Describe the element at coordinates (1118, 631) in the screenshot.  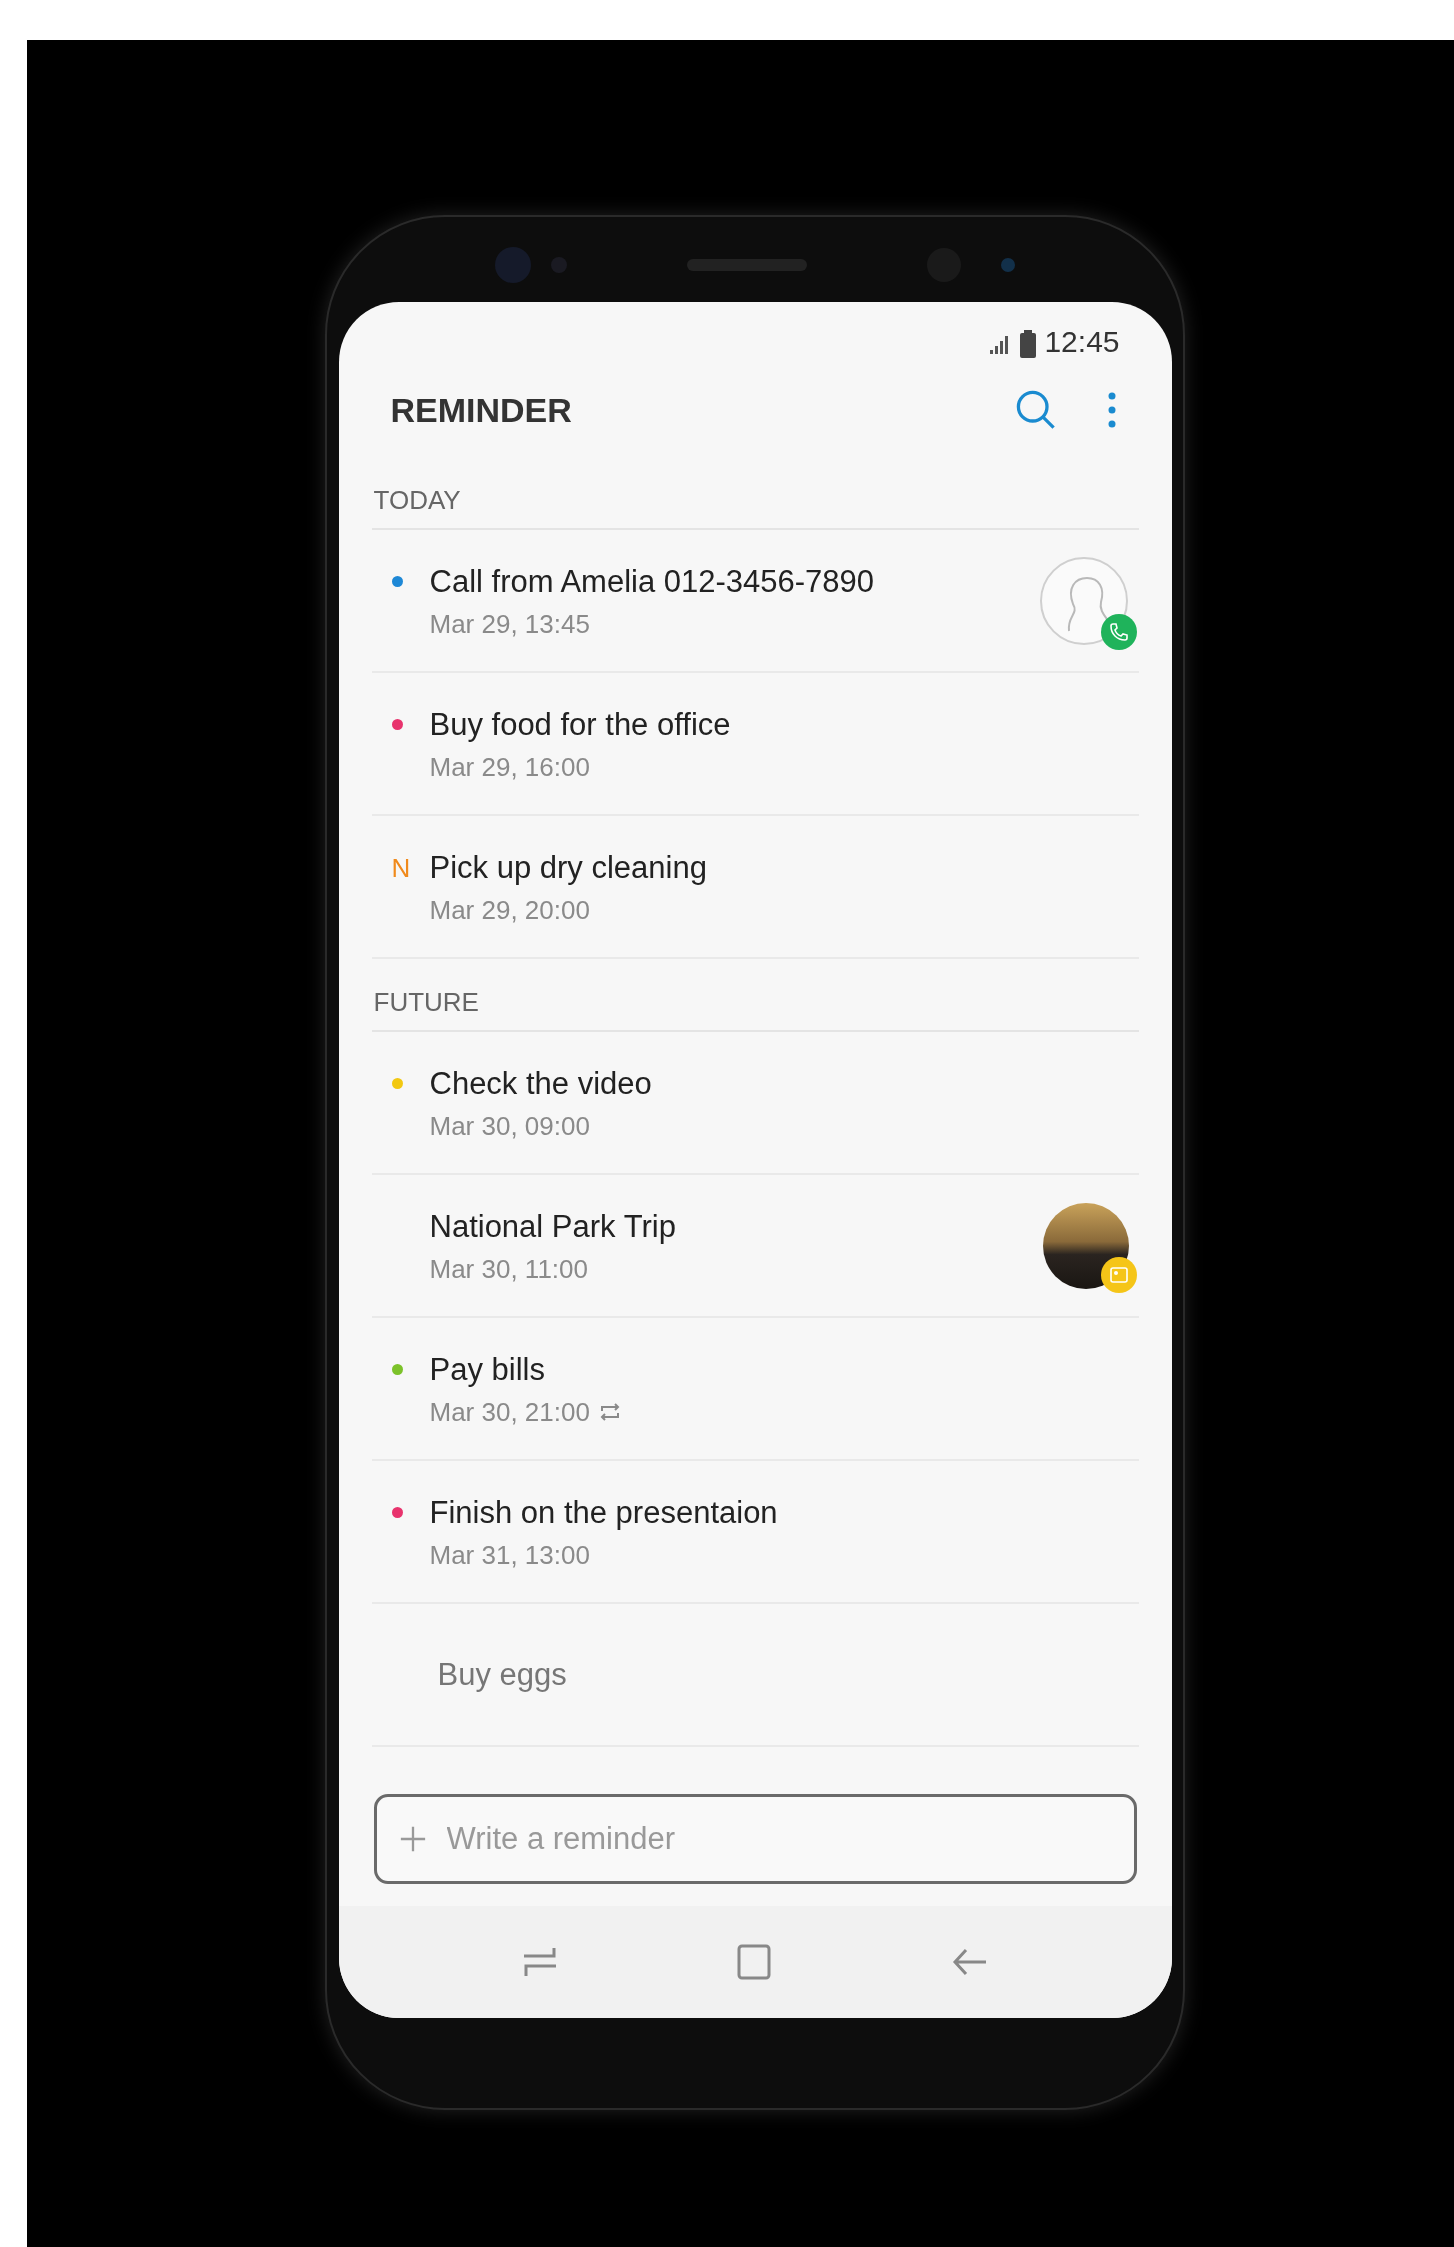
I see `phone-badge-icon` at that location.